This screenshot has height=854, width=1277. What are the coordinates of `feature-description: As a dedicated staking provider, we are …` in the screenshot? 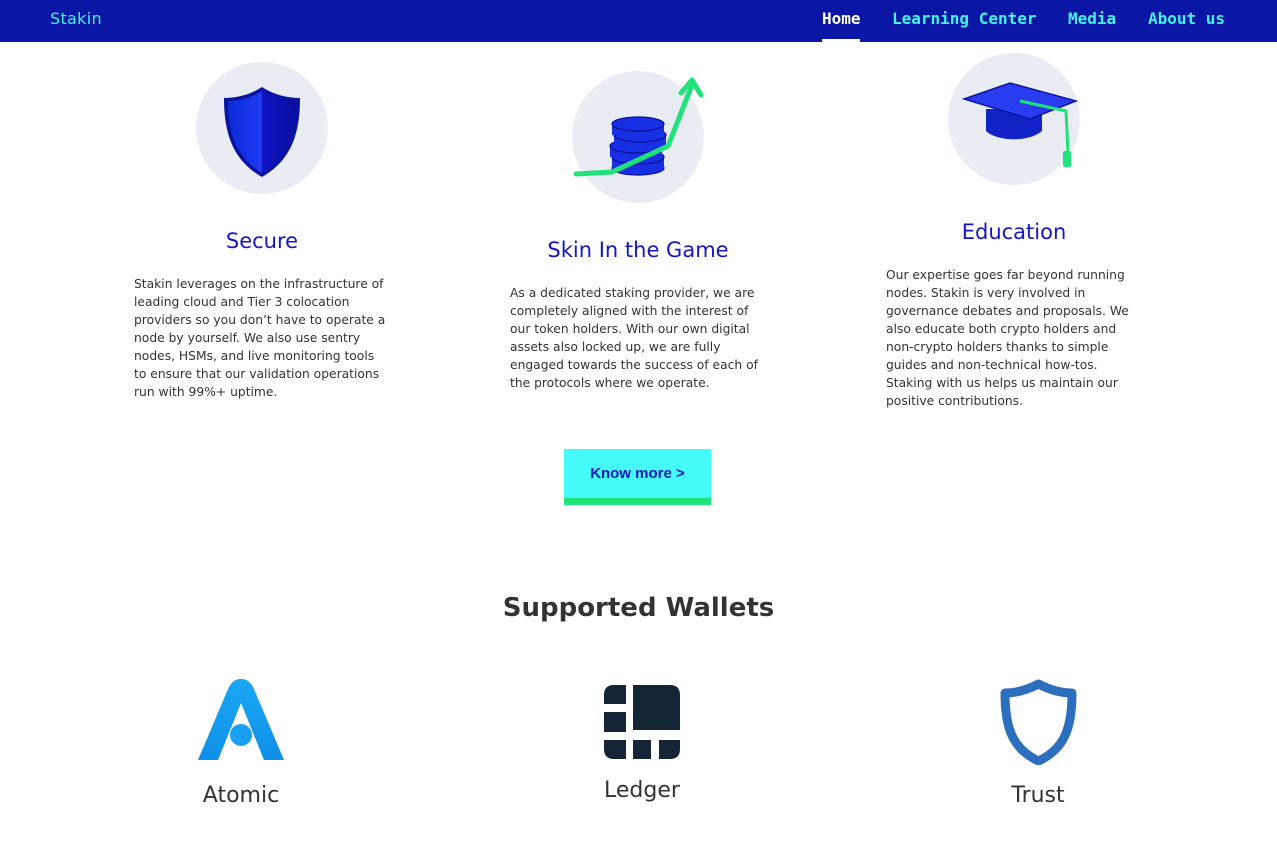 It's located at (634, 338).